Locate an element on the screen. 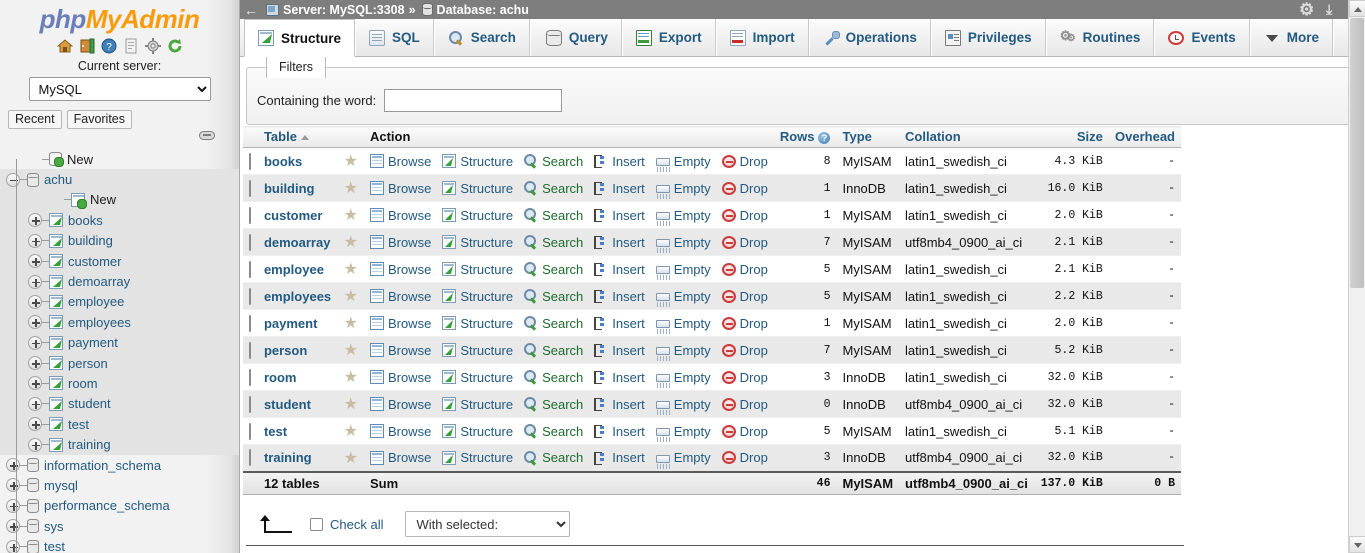 The width and height of the screenshot is (1365, 553). tab-query: Query is located at coordinates (575, 37).